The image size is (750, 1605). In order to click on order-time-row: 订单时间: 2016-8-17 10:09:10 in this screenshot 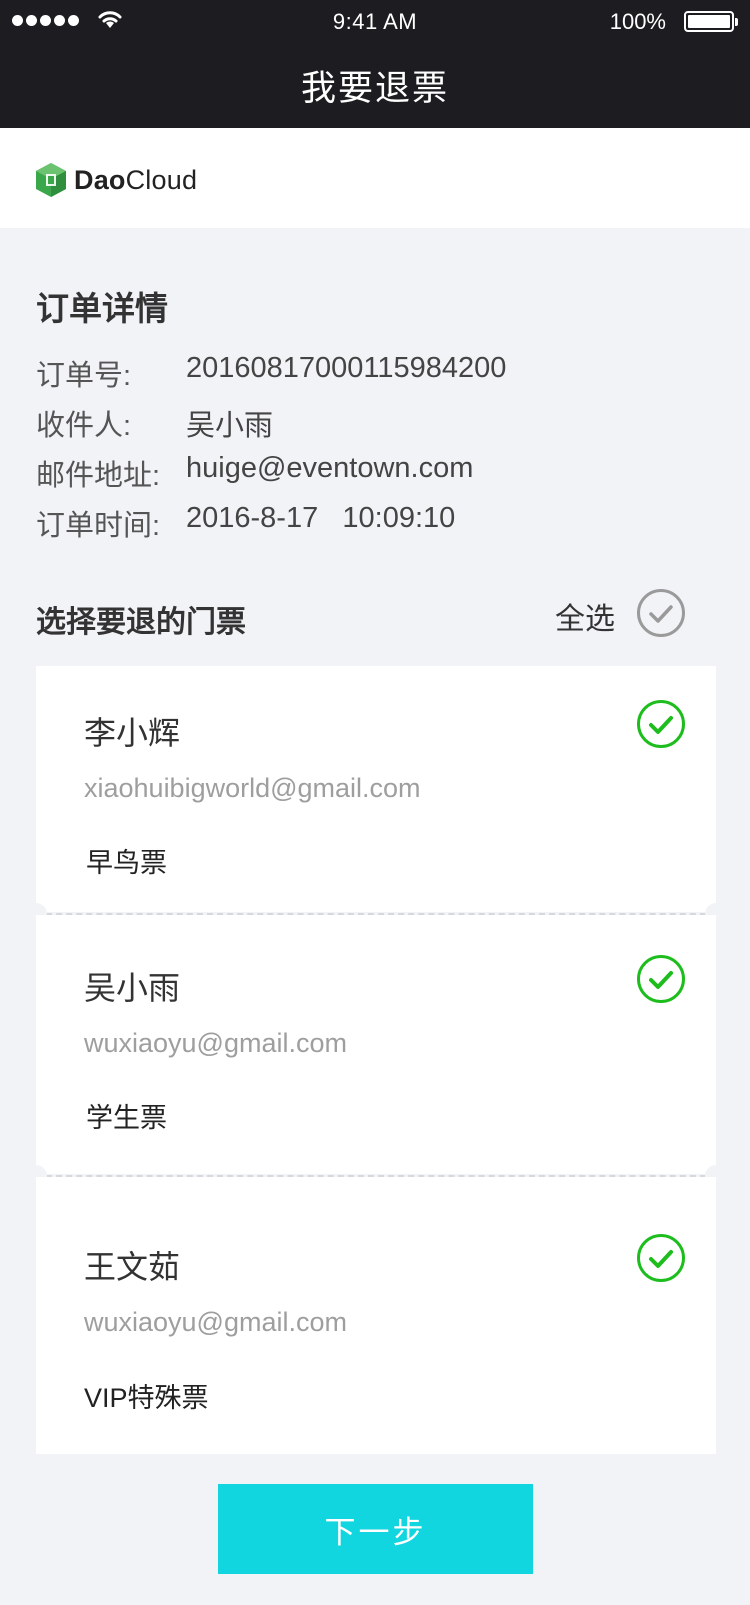, I will do `click(245, 523)`.